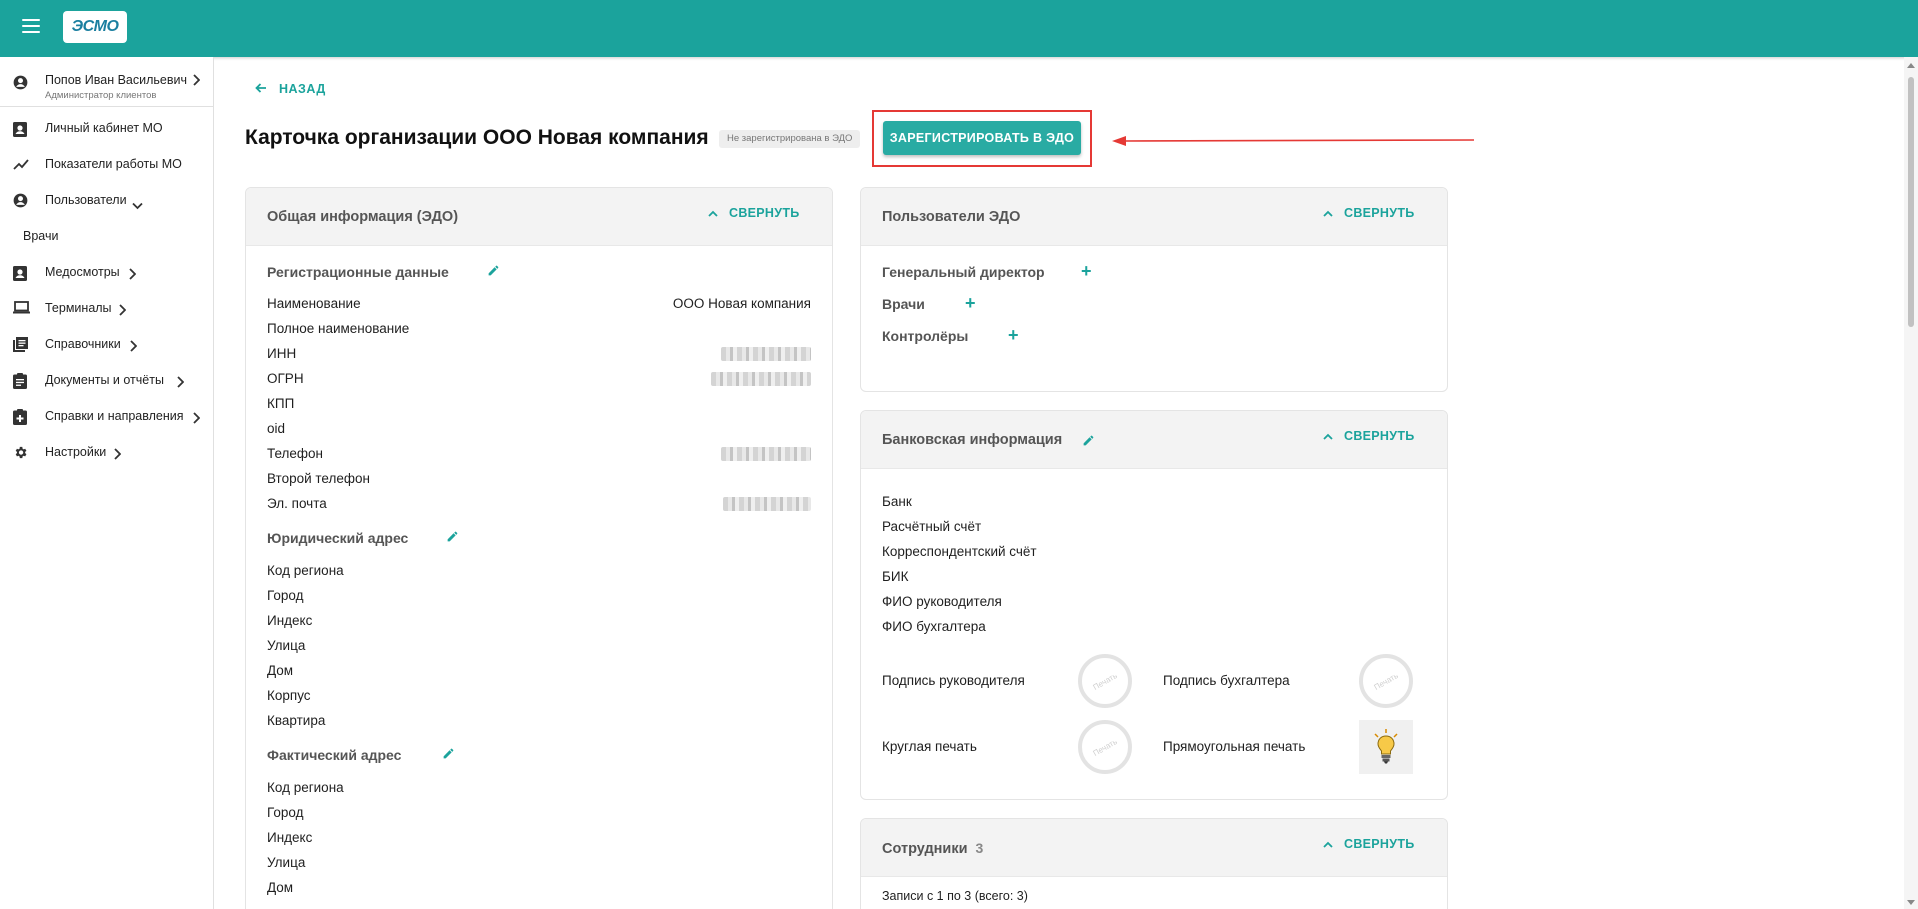 This screenshot has width=1918, height=909. What do you see at coordinates (972, 440) in the screenshot?
I see `card-title: Банковская информация` at bounding box center [972, 440].